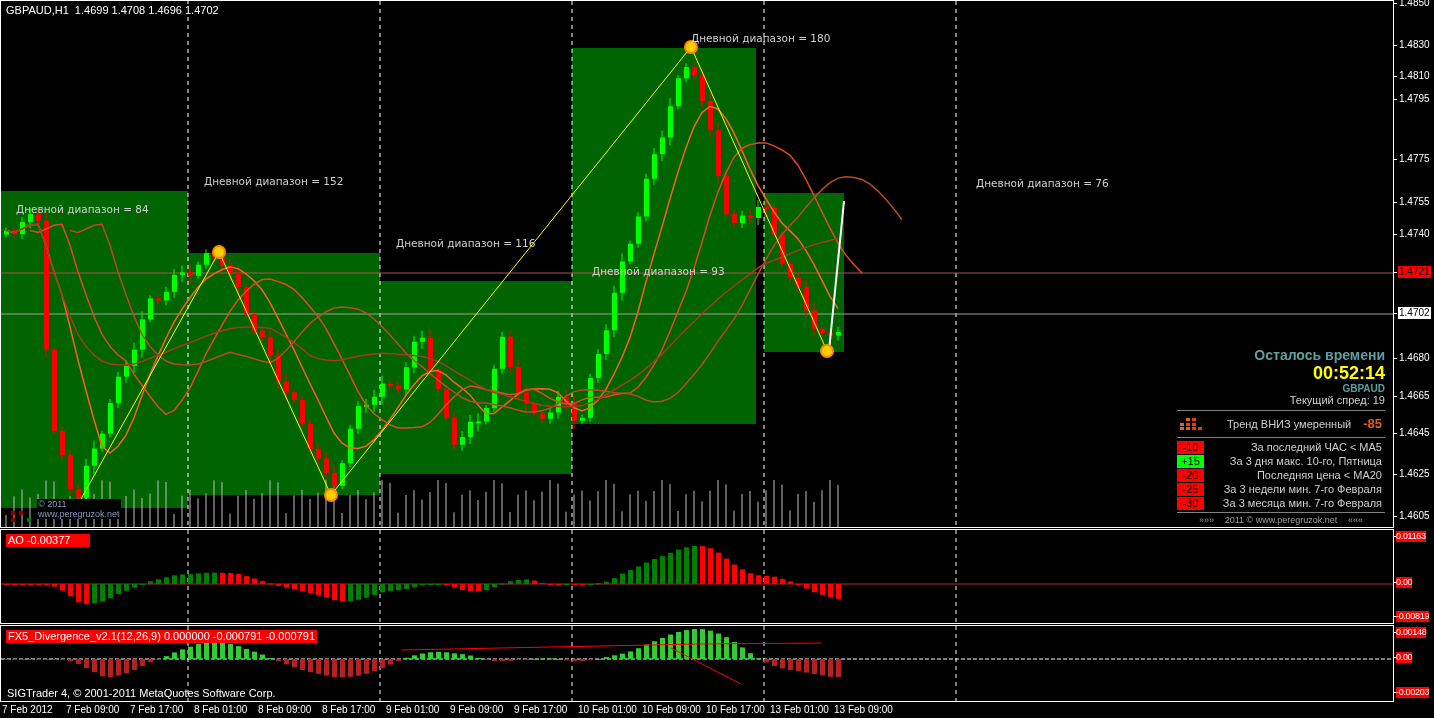  I want to click on price-label: 1.4665, so click(1414, 396).